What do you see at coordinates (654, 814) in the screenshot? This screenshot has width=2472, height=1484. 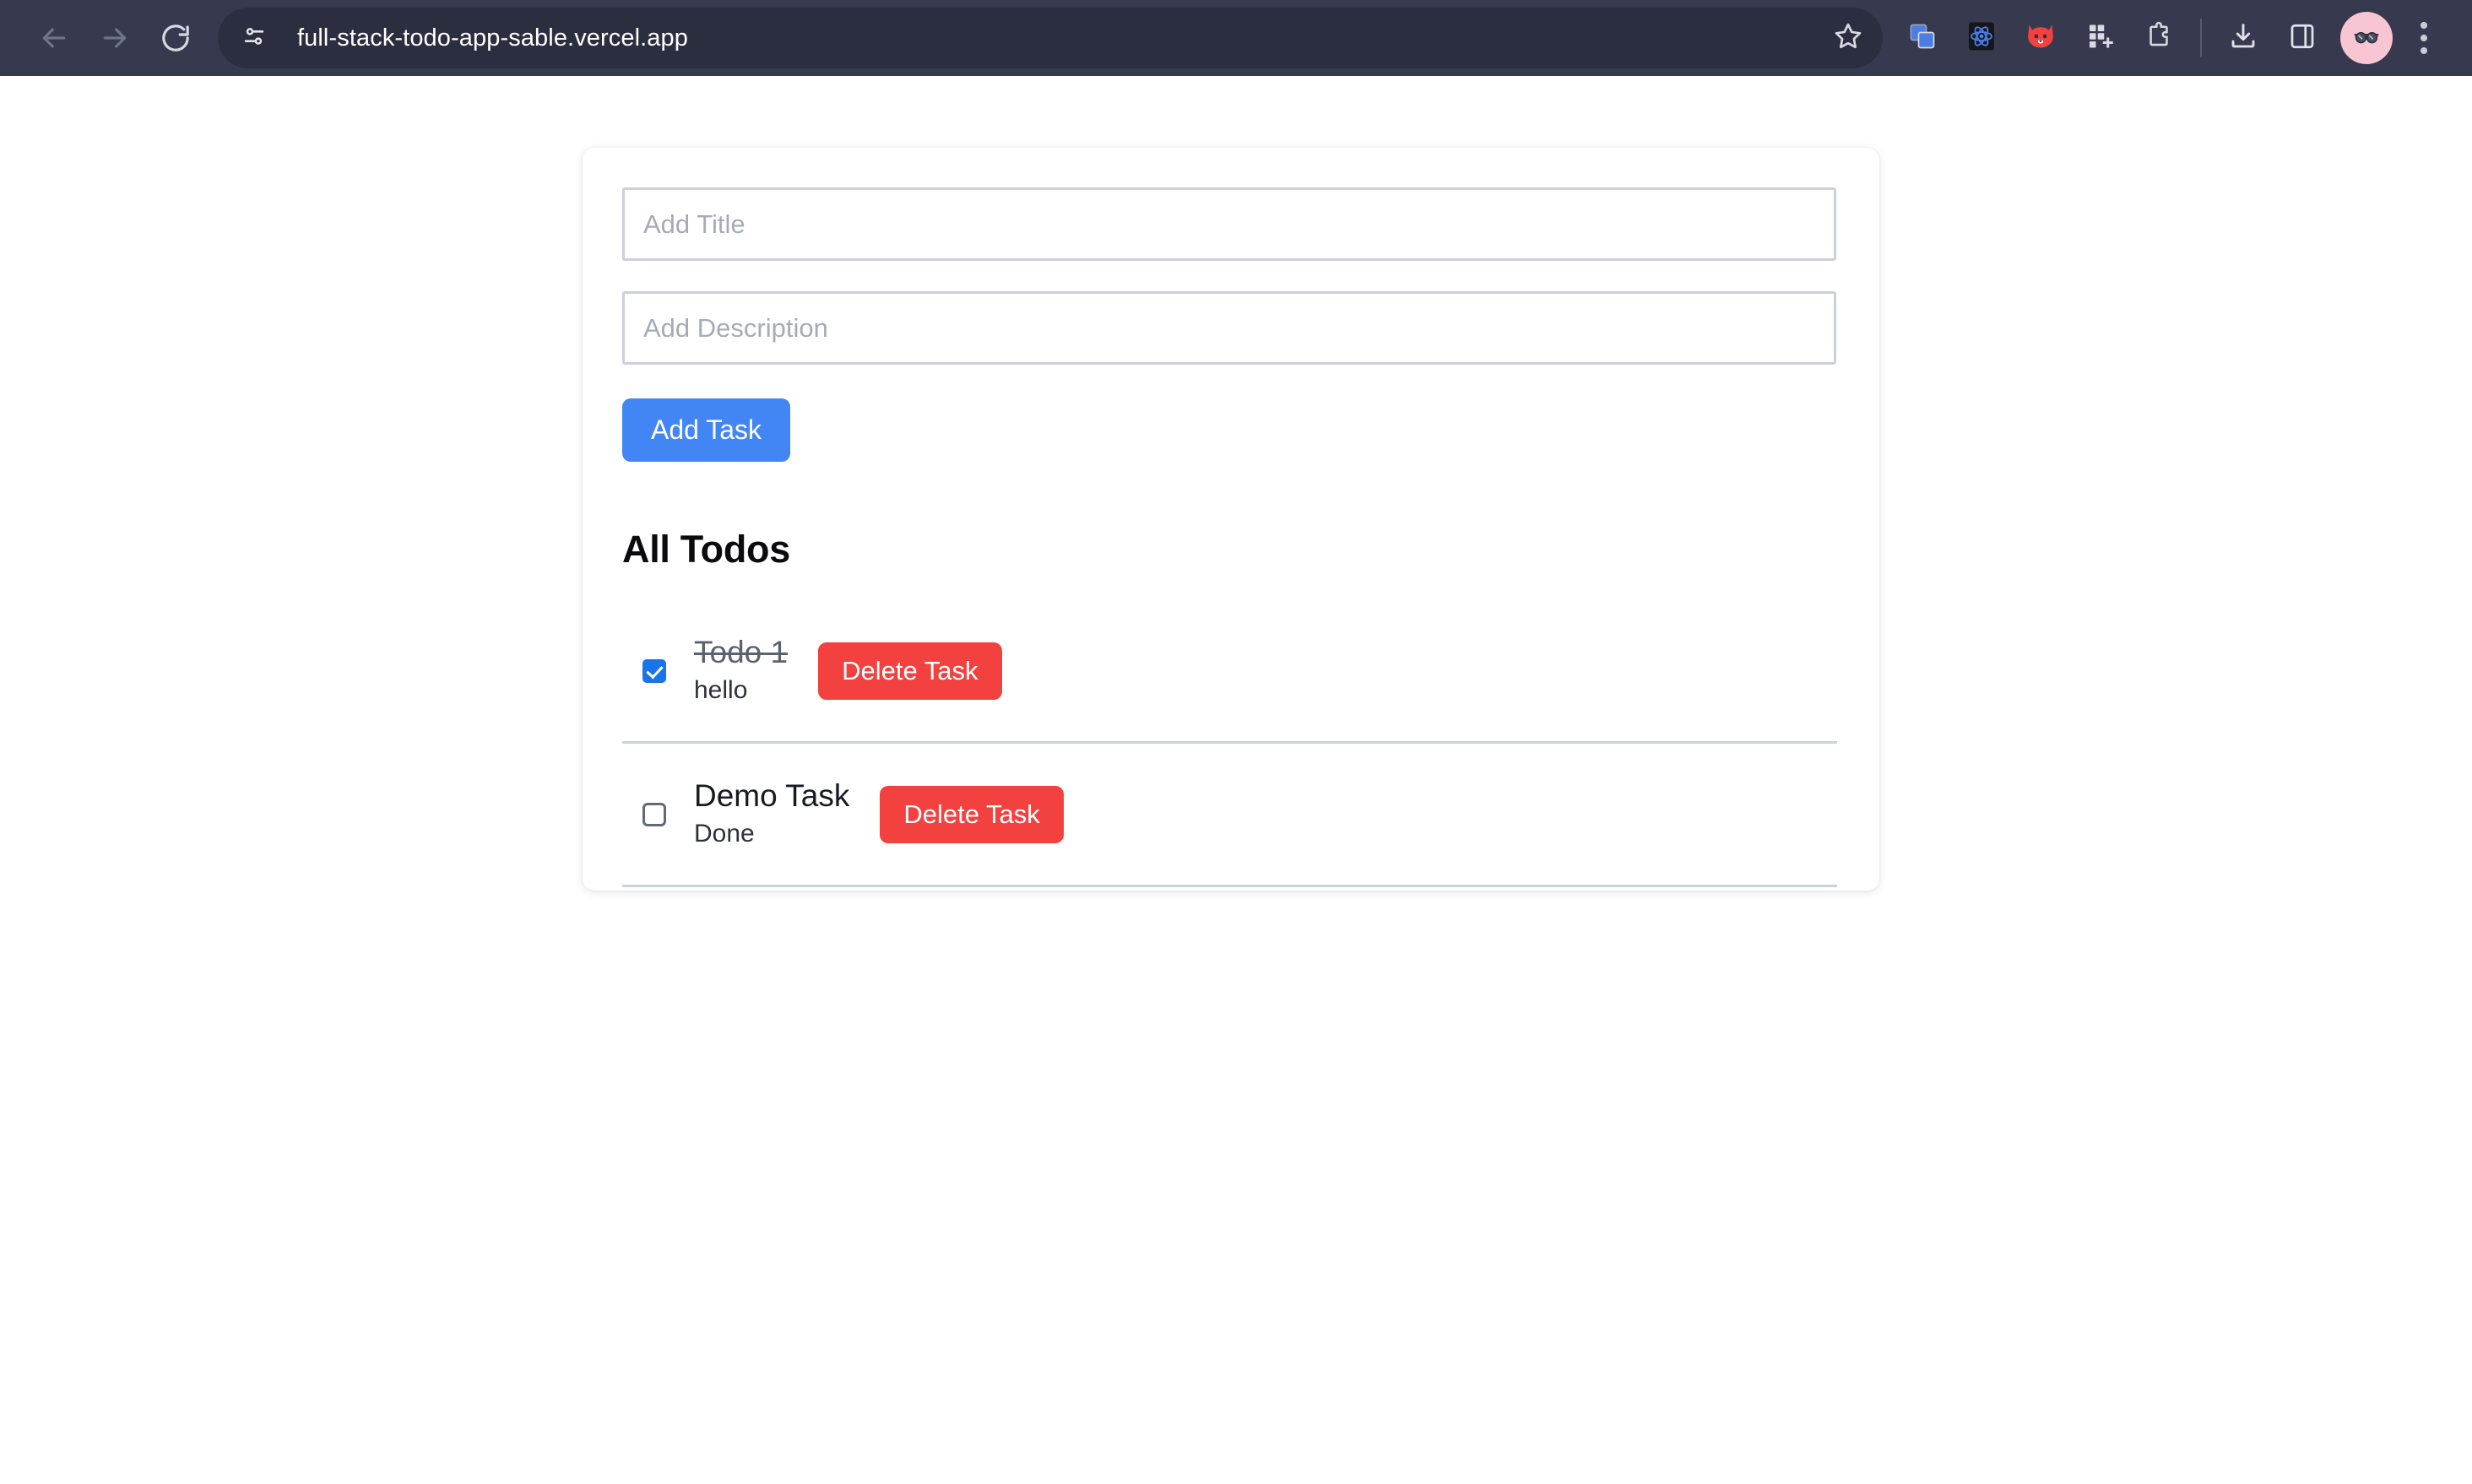 I see `todo-checkbox-unchecked` at bounding box center [654, 814].